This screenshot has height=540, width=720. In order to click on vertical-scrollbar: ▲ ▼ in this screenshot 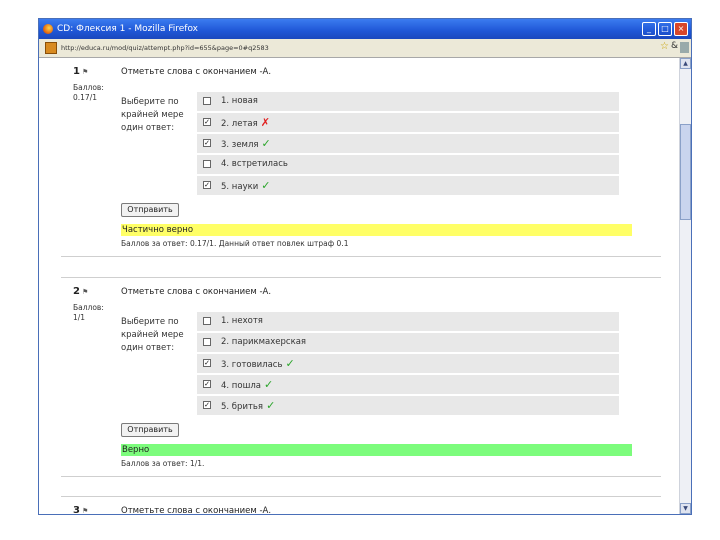, I will do `click(685, 286)`.